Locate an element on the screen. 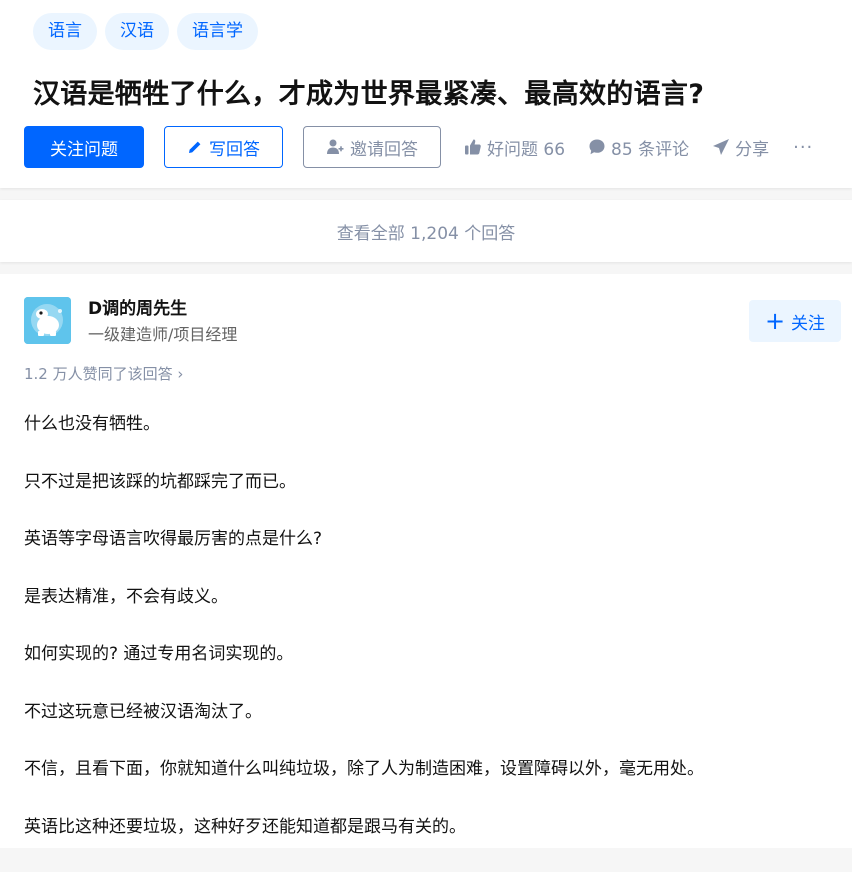 This screenshot has height=872, width=852. topic-tags: 语言 汉语 语言学 is located at coordinates (145, 31).